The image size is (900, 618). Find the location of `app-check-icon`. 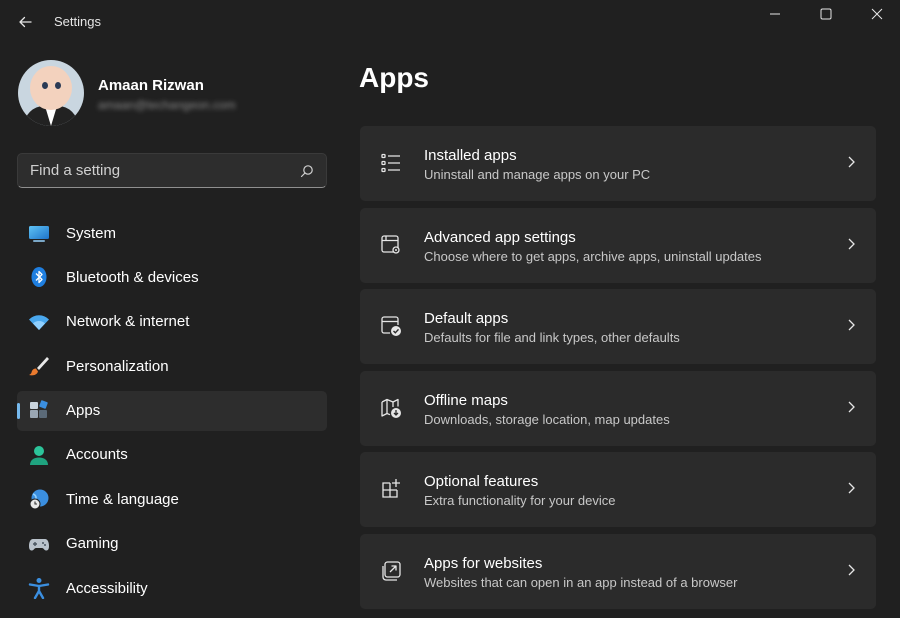

app-check-icon is located at coordinates (391, 326).